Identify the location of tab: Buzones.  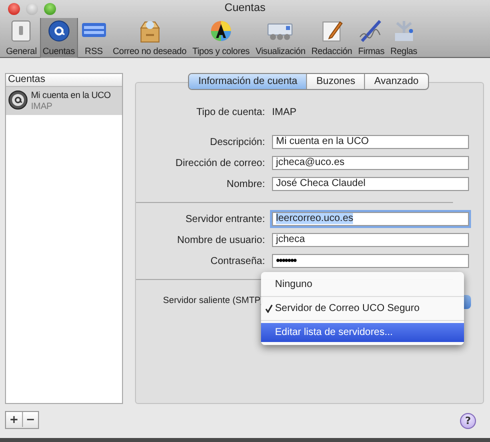
(335, 81).